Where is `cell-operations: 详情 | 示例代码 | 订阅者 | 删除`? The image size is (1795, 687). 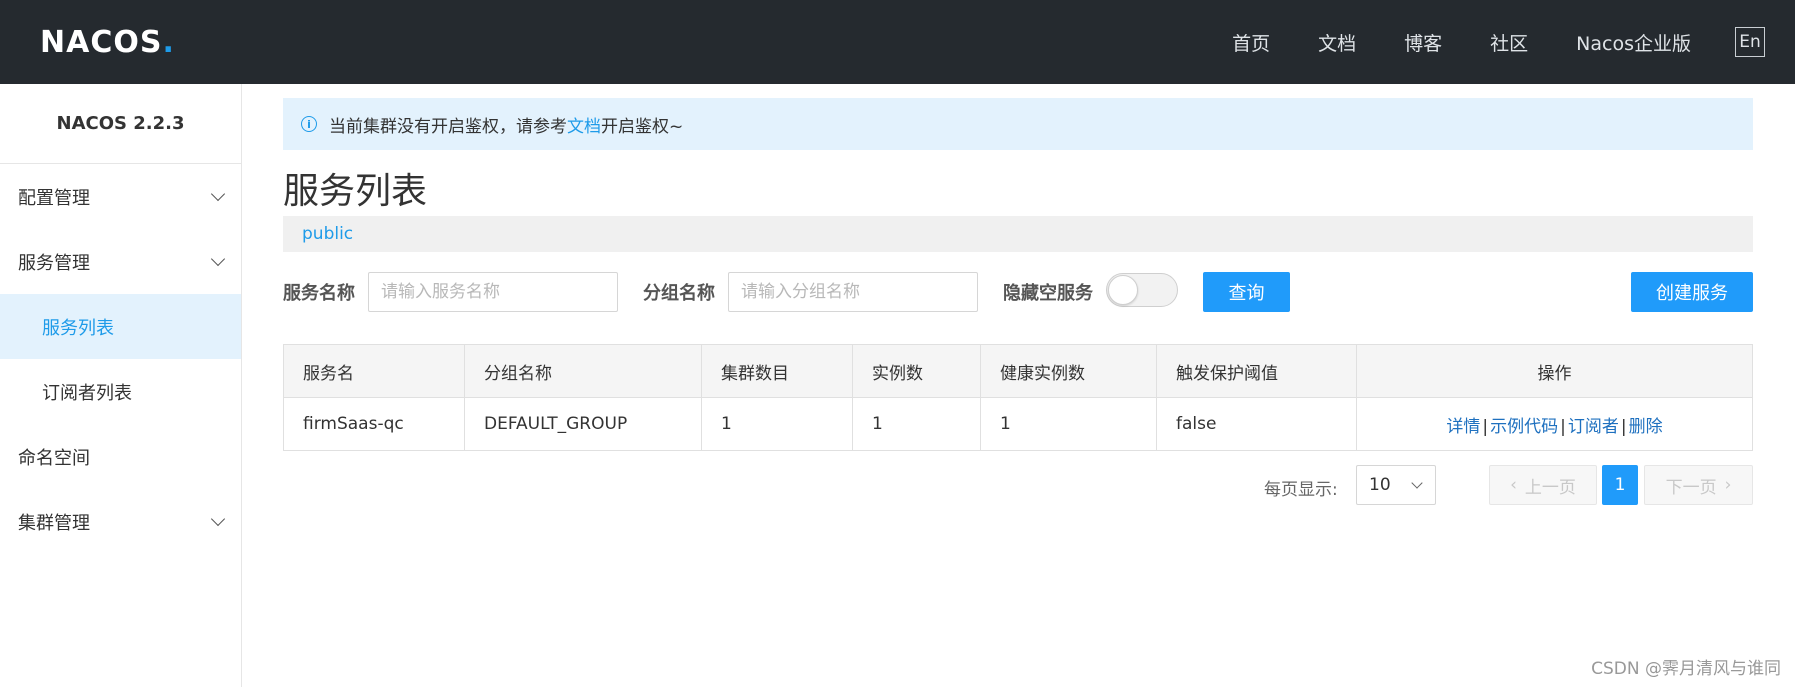
cell-operations: 详情 | 示例代码 | 订阅者 | 删除 is located at coordinates (1554, 424).